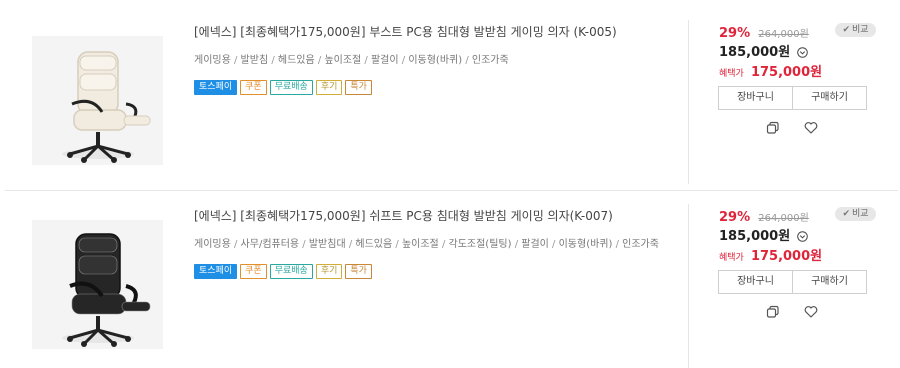 Image resolution: width=900 pixels, height=368 pixels. I want to click on product-image-black-gaming-chair, so click(97, 284).